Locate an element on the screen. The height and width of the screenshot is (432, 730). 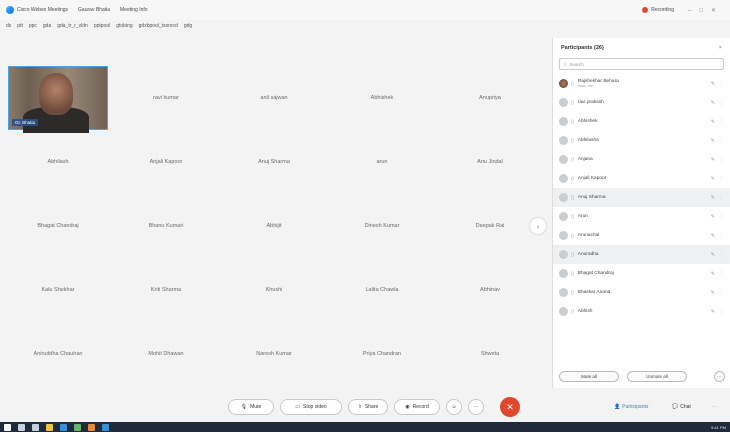
topic-link: gda_tr_r_vldn is located at coordinates (72, 26).